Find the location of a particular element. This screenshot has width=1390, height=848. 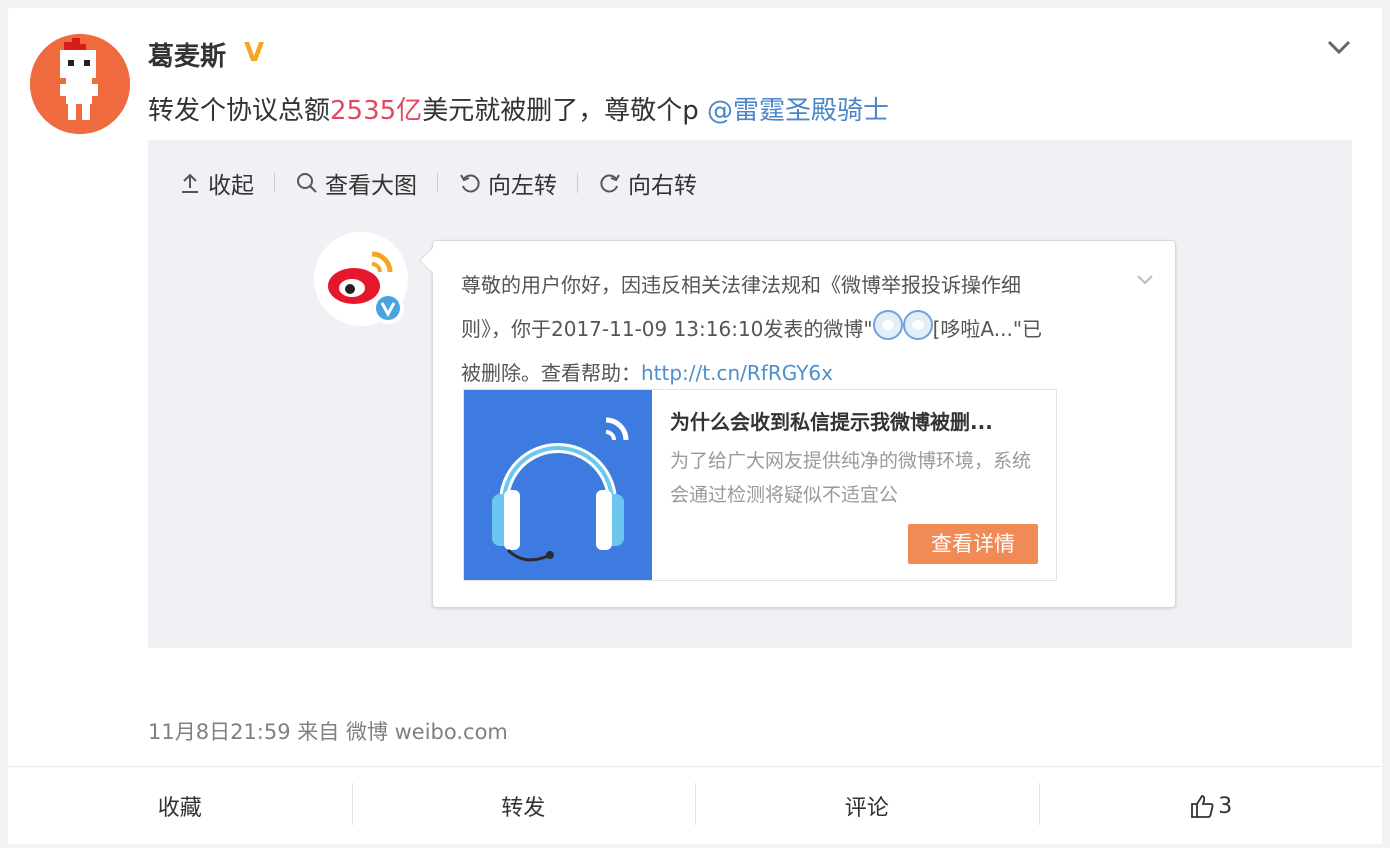

repost-button: 转发 is located at coordinates (523, 806).